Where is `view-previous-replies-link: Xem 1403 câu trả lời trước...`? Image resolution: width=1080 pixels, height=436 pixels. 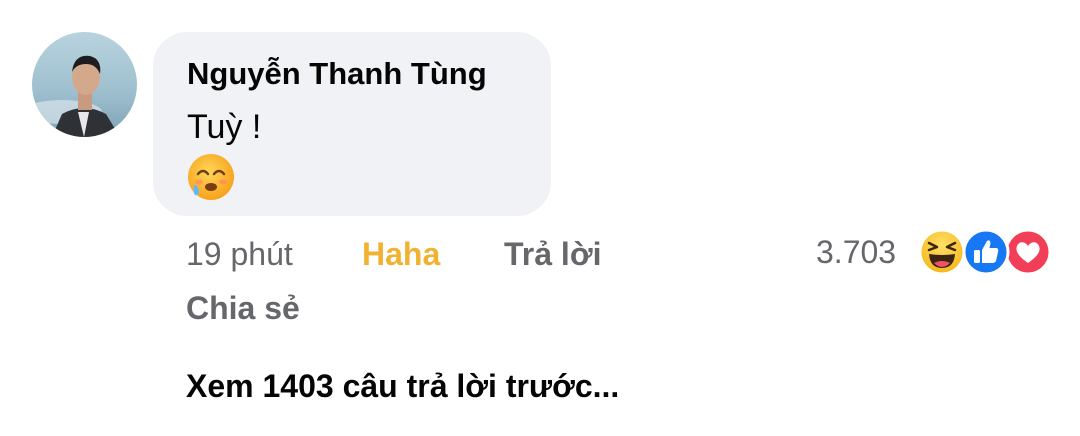 view-previous-replies-link: Xem 1403 câu trả lời trước... is located at coordinates (402, 386).